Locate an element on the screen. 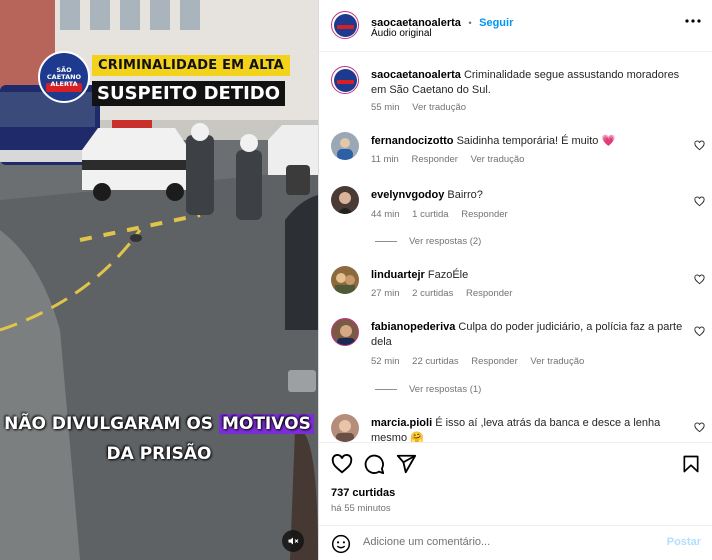  view-replies-button: Ver respostas (1) is located at coordinates (428, 389).